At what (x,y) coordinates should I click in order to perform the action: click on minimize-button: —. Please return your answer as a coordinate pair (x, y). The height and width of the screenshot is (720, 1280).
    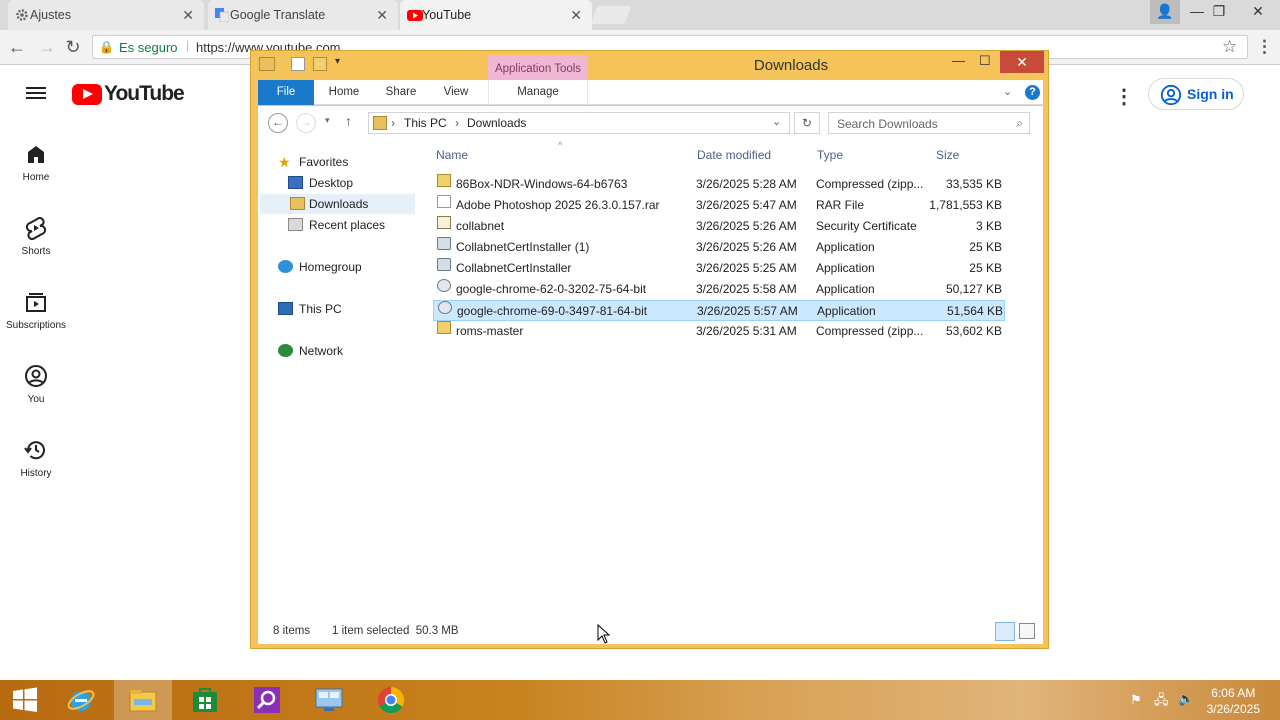
    Looking at the image, I should click on (958, 60).